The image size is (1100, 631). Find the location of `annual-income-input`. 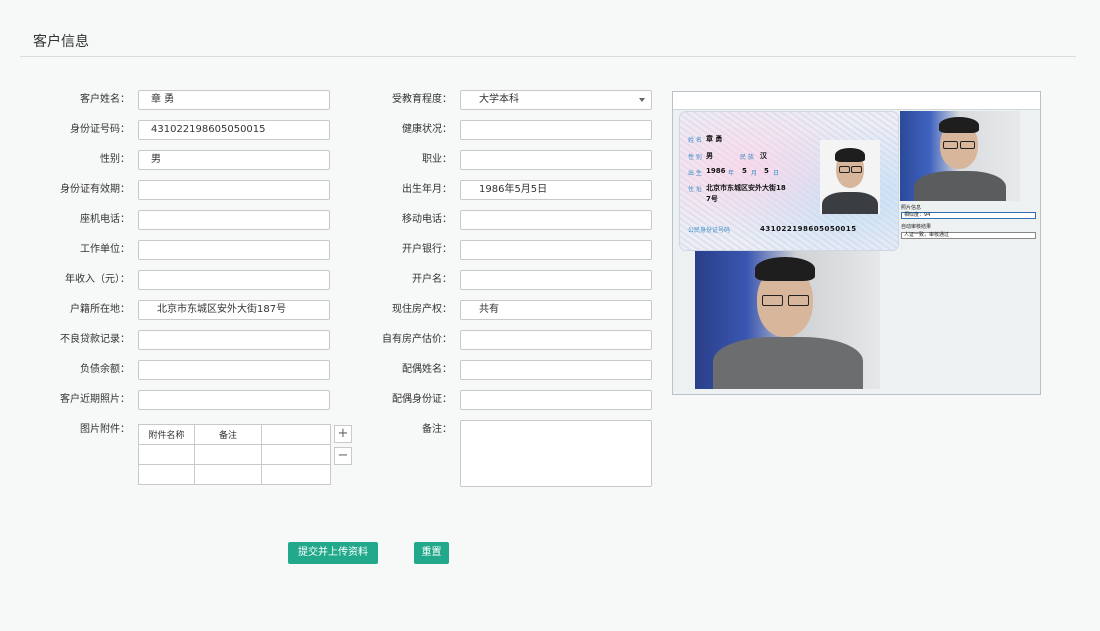

annual-income-input is located at coordinates (234, 280).